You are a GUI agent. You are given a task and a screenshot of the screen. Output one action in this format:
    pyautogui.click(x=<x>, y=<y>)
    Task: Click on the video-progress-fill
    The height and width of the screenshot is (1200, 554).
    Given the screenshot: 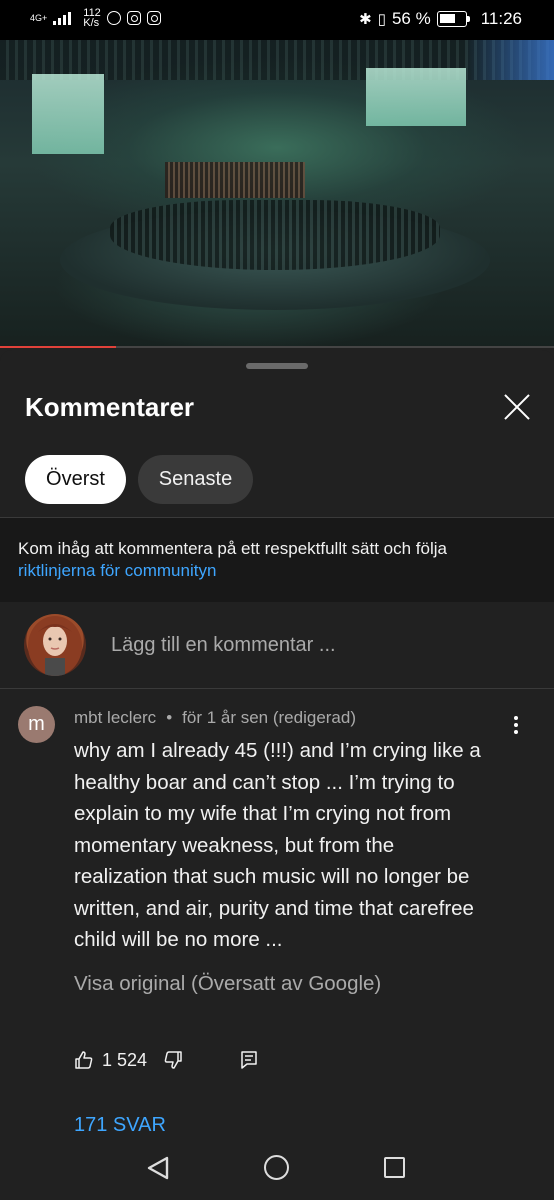 What is the action you would take?
    pyautogui.click(x=58, y=347)
    